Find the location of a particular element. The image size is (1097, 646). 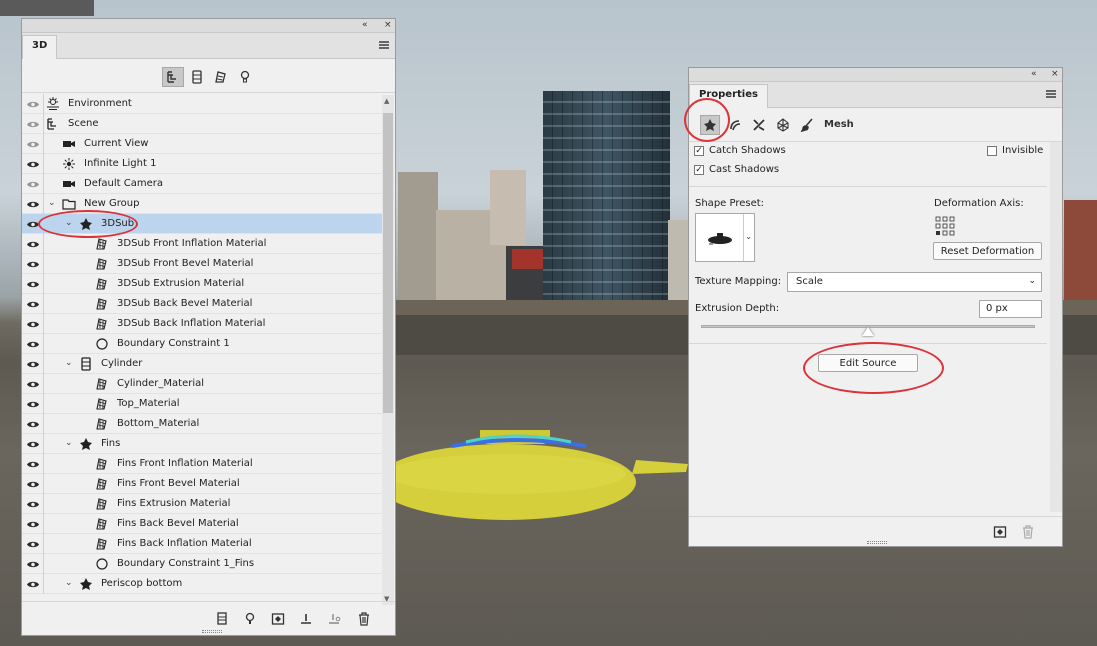

tree-row: 3DSub Front Bevel Material is located at coordinates (202, 264).